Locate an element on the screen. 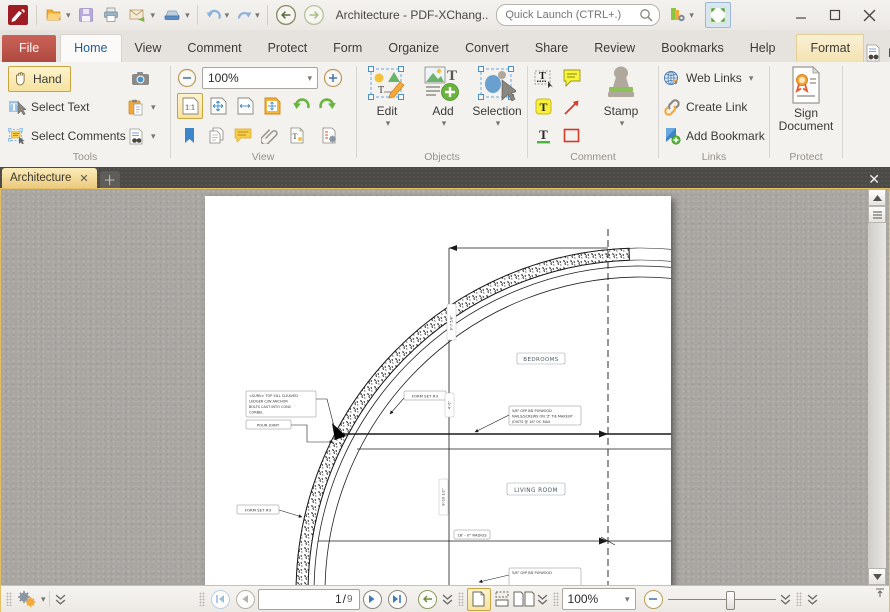  pagenav-grip is located at coordinates (201, 599).